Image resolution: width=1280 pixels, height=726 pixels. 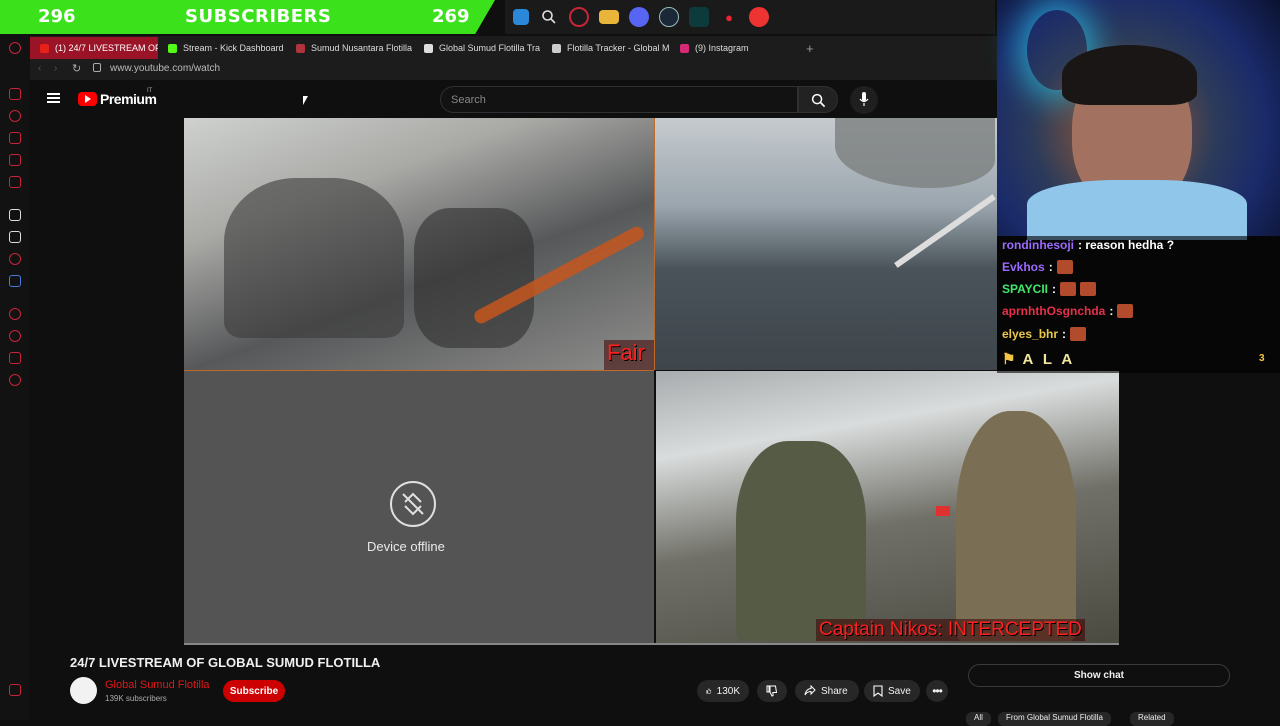 What do you see at coordinates (810, 690) in the screenshot?
I see `share-icon` at bounding box center [810, 690].